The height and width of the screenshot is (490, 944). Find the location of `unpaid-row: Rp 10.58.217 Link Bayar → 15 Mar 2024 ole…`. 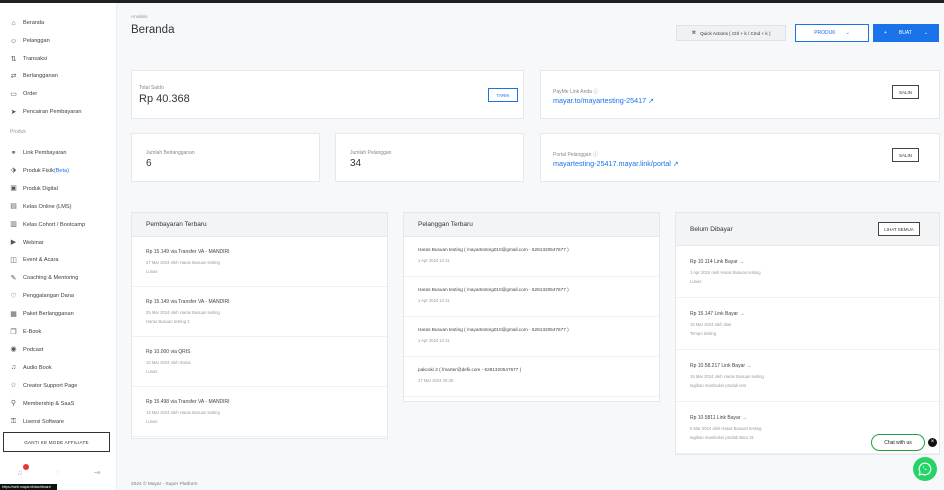

unpaid-row: Rp 10.58.217 Link Bayar → 15 Mar 2024 ole… is located at coordinates (807, 376).